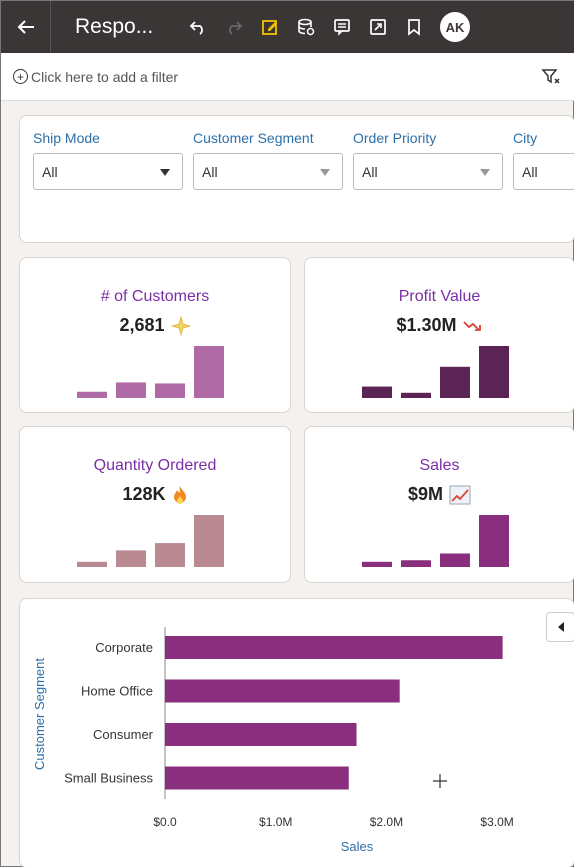 The image size is (574, 867). I want to click on edit-icon, so click(269, 27).